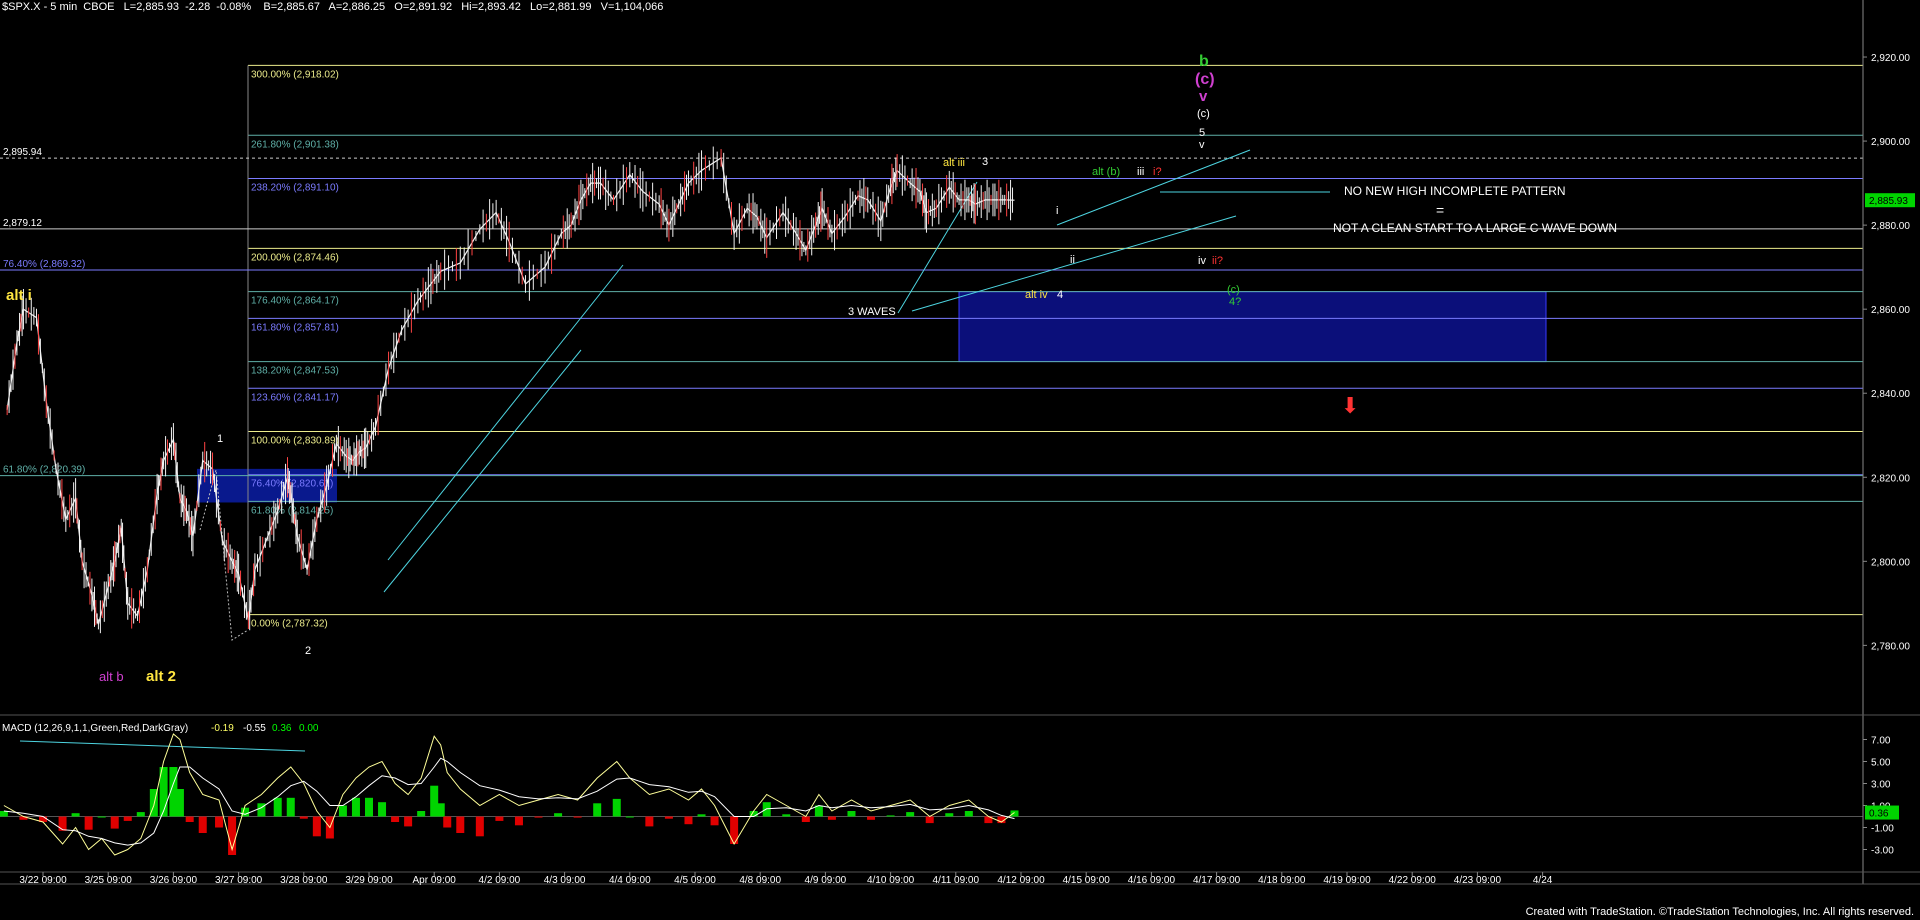 This screenshot has width=1920, height=920. I want to click on macd-tick-label: -1.00, so click(1882, 829).